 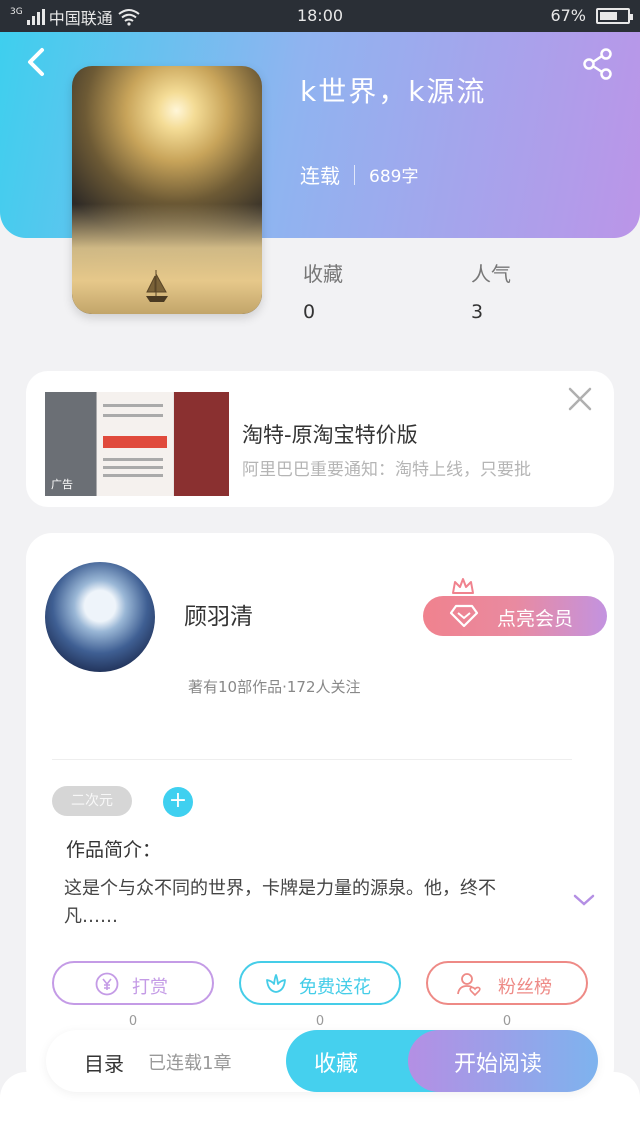 I want to click on intro-title: 作品简介：, so click(x=114, y=850).